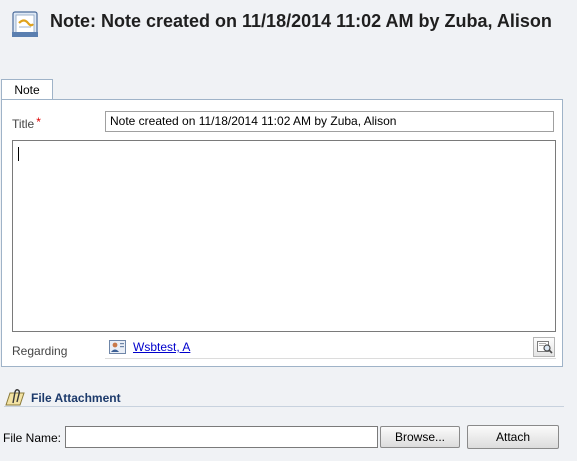  Describe the element at coordinates (32, 438) in the screenshot. I see `file-name-label: File Name:` at that location.